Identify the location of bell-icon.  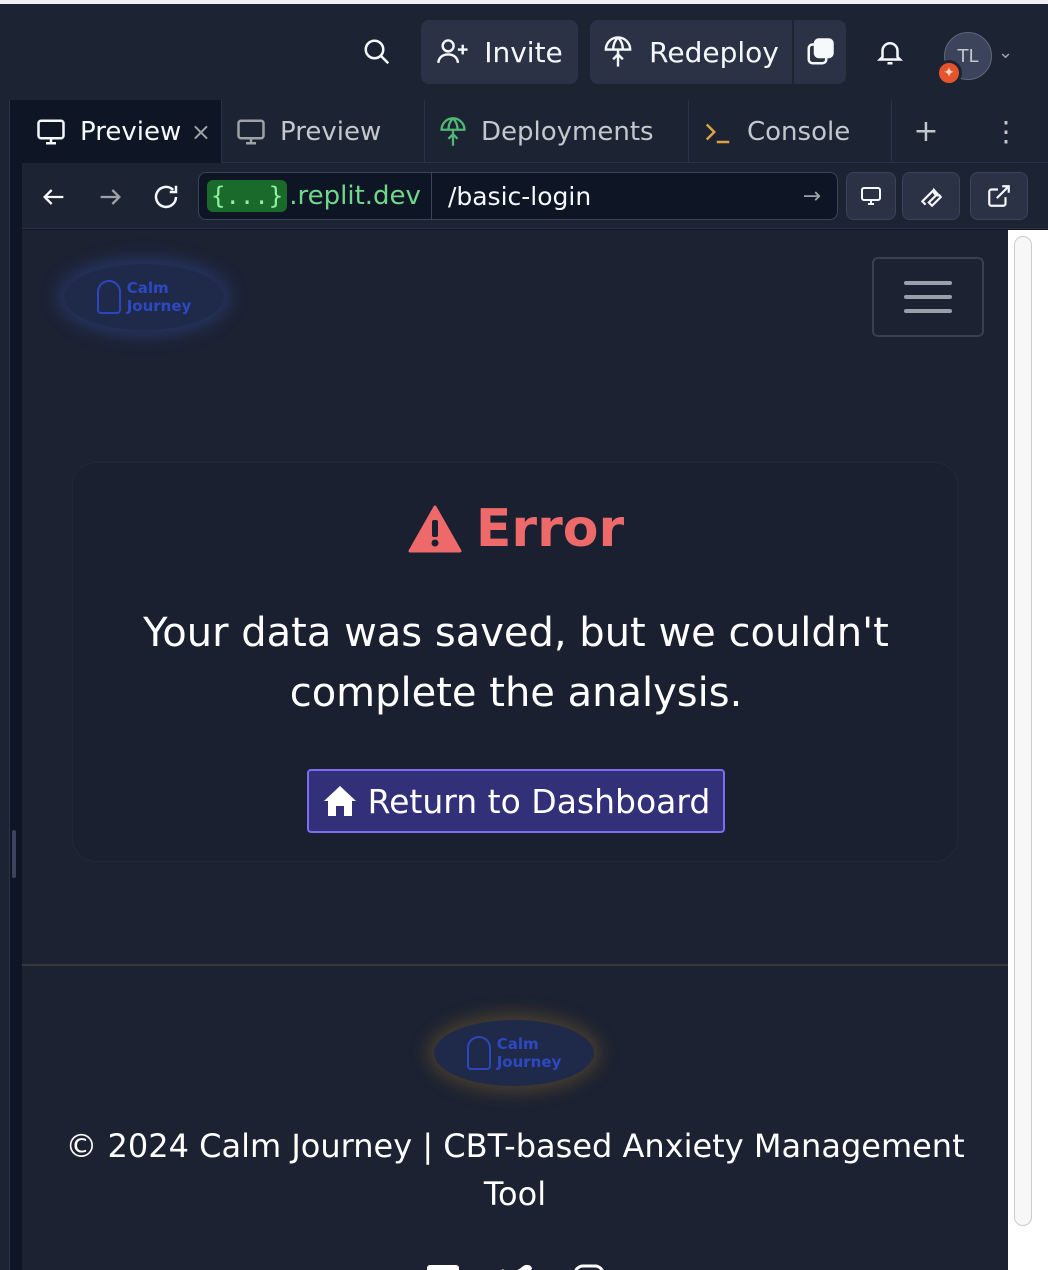
(890, 53).